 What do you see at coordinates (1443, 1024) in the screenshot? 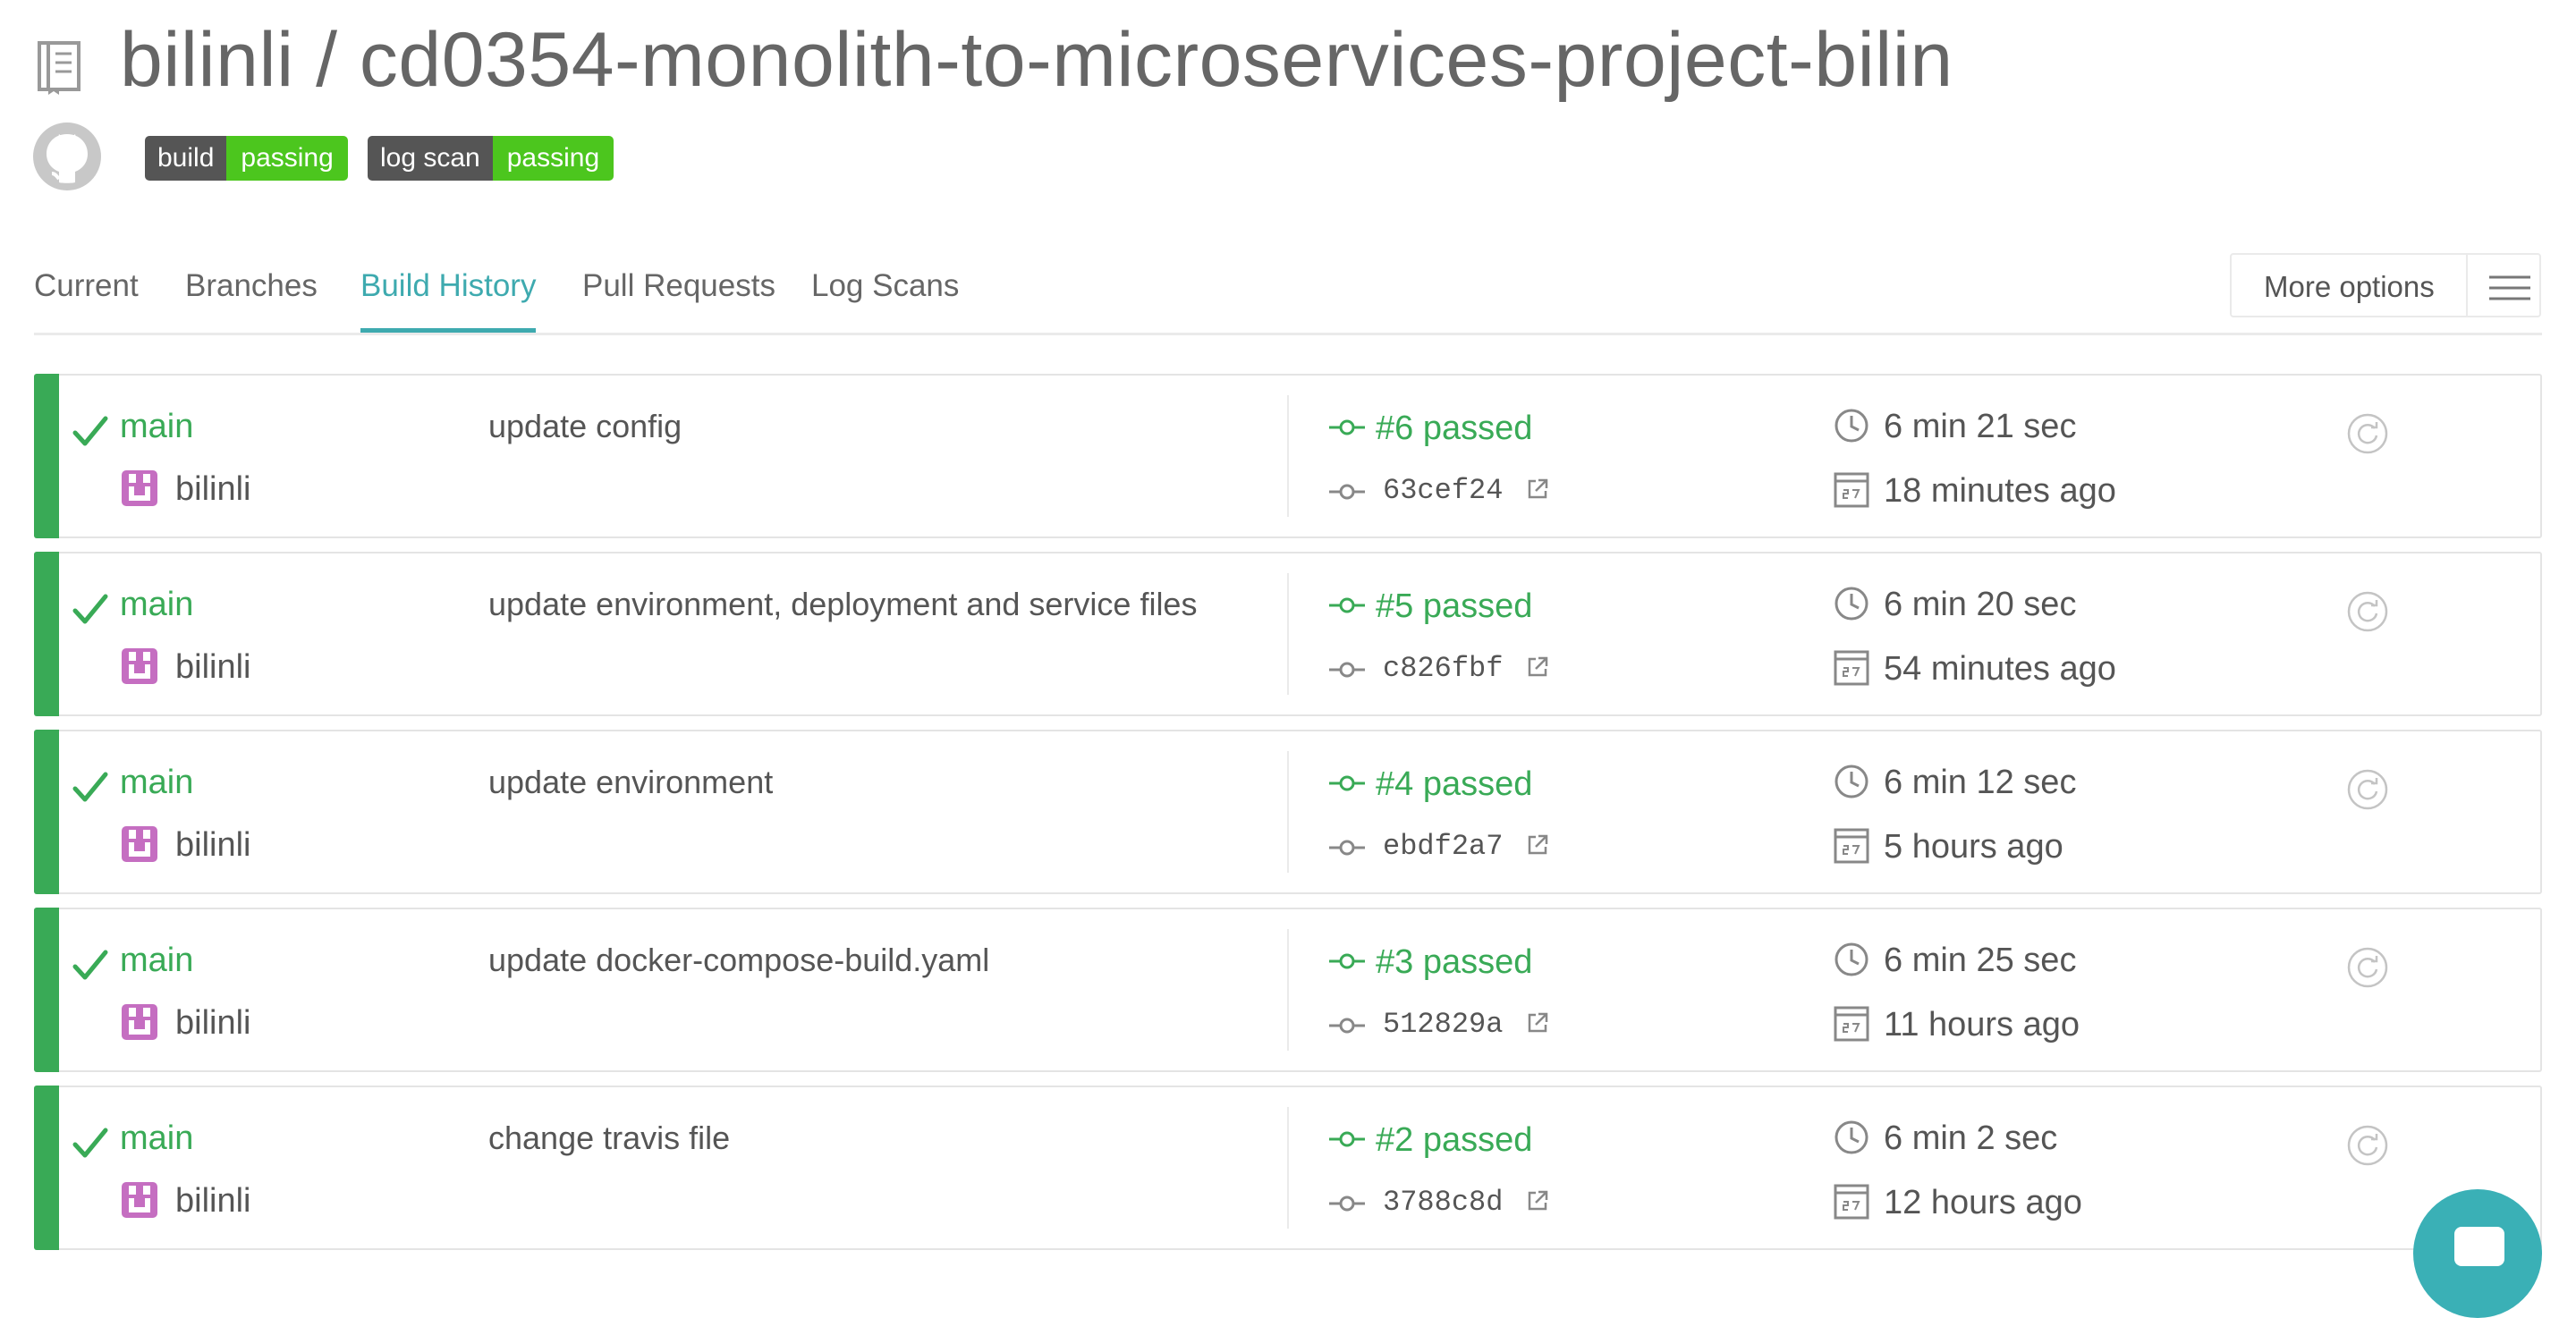
I see `commit-sha-link: 512829a` at bounding box center [1443, 1024].